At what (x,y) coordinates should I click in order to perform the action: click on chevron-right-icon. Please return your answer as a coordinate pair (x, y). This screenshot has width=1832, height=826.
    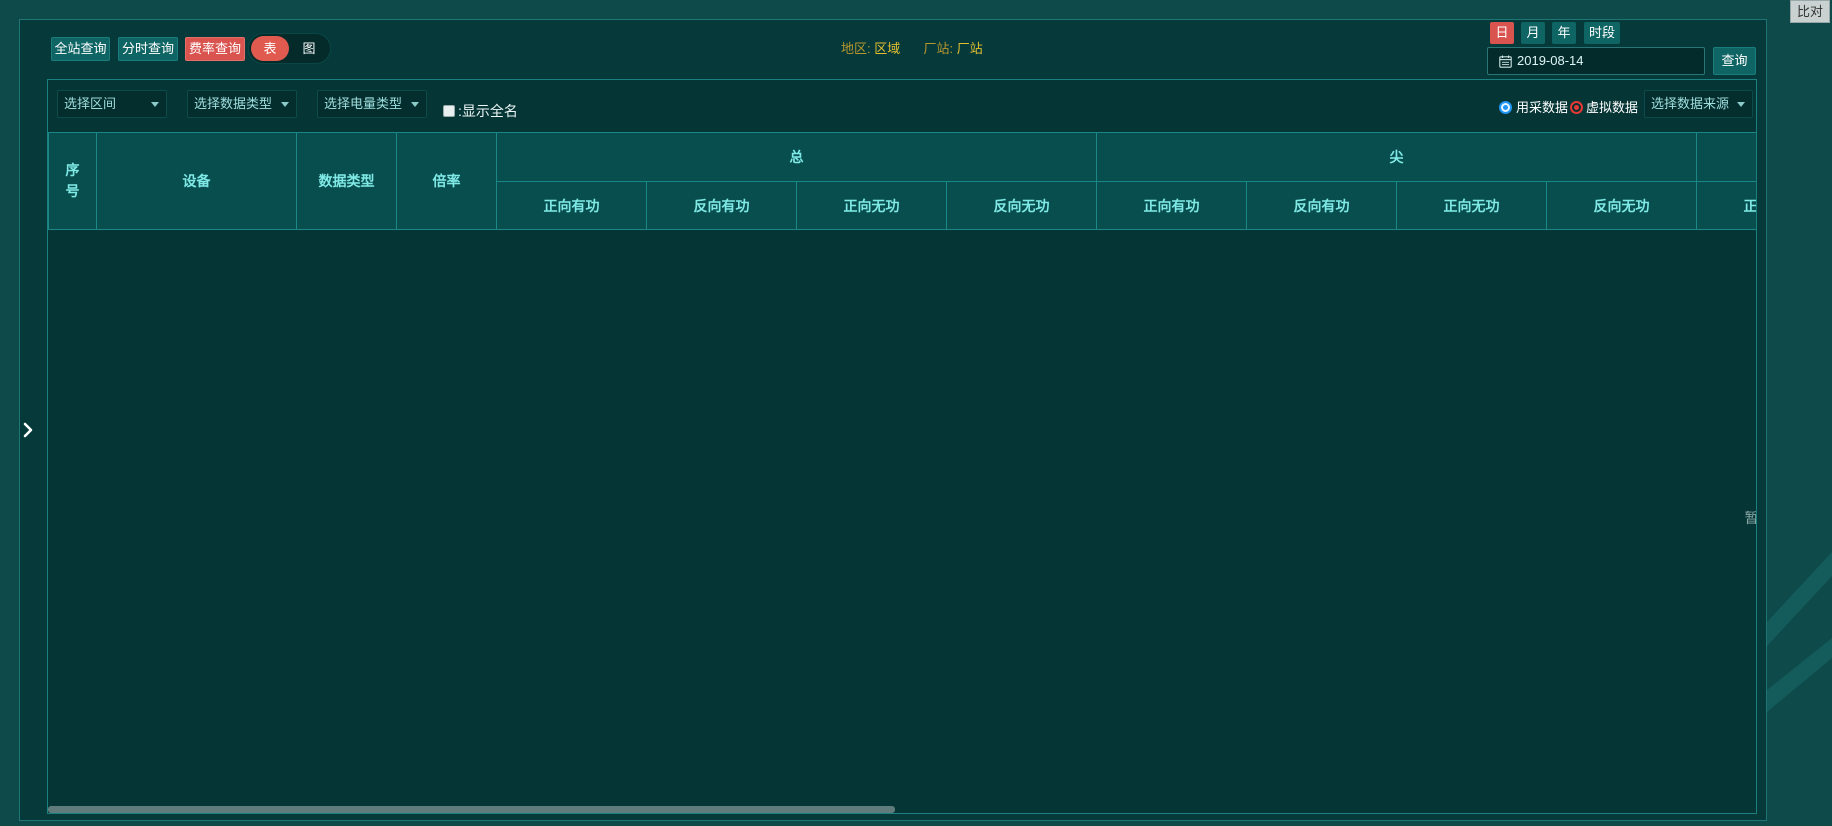
    Looking at the image, I should click on (28, 430).